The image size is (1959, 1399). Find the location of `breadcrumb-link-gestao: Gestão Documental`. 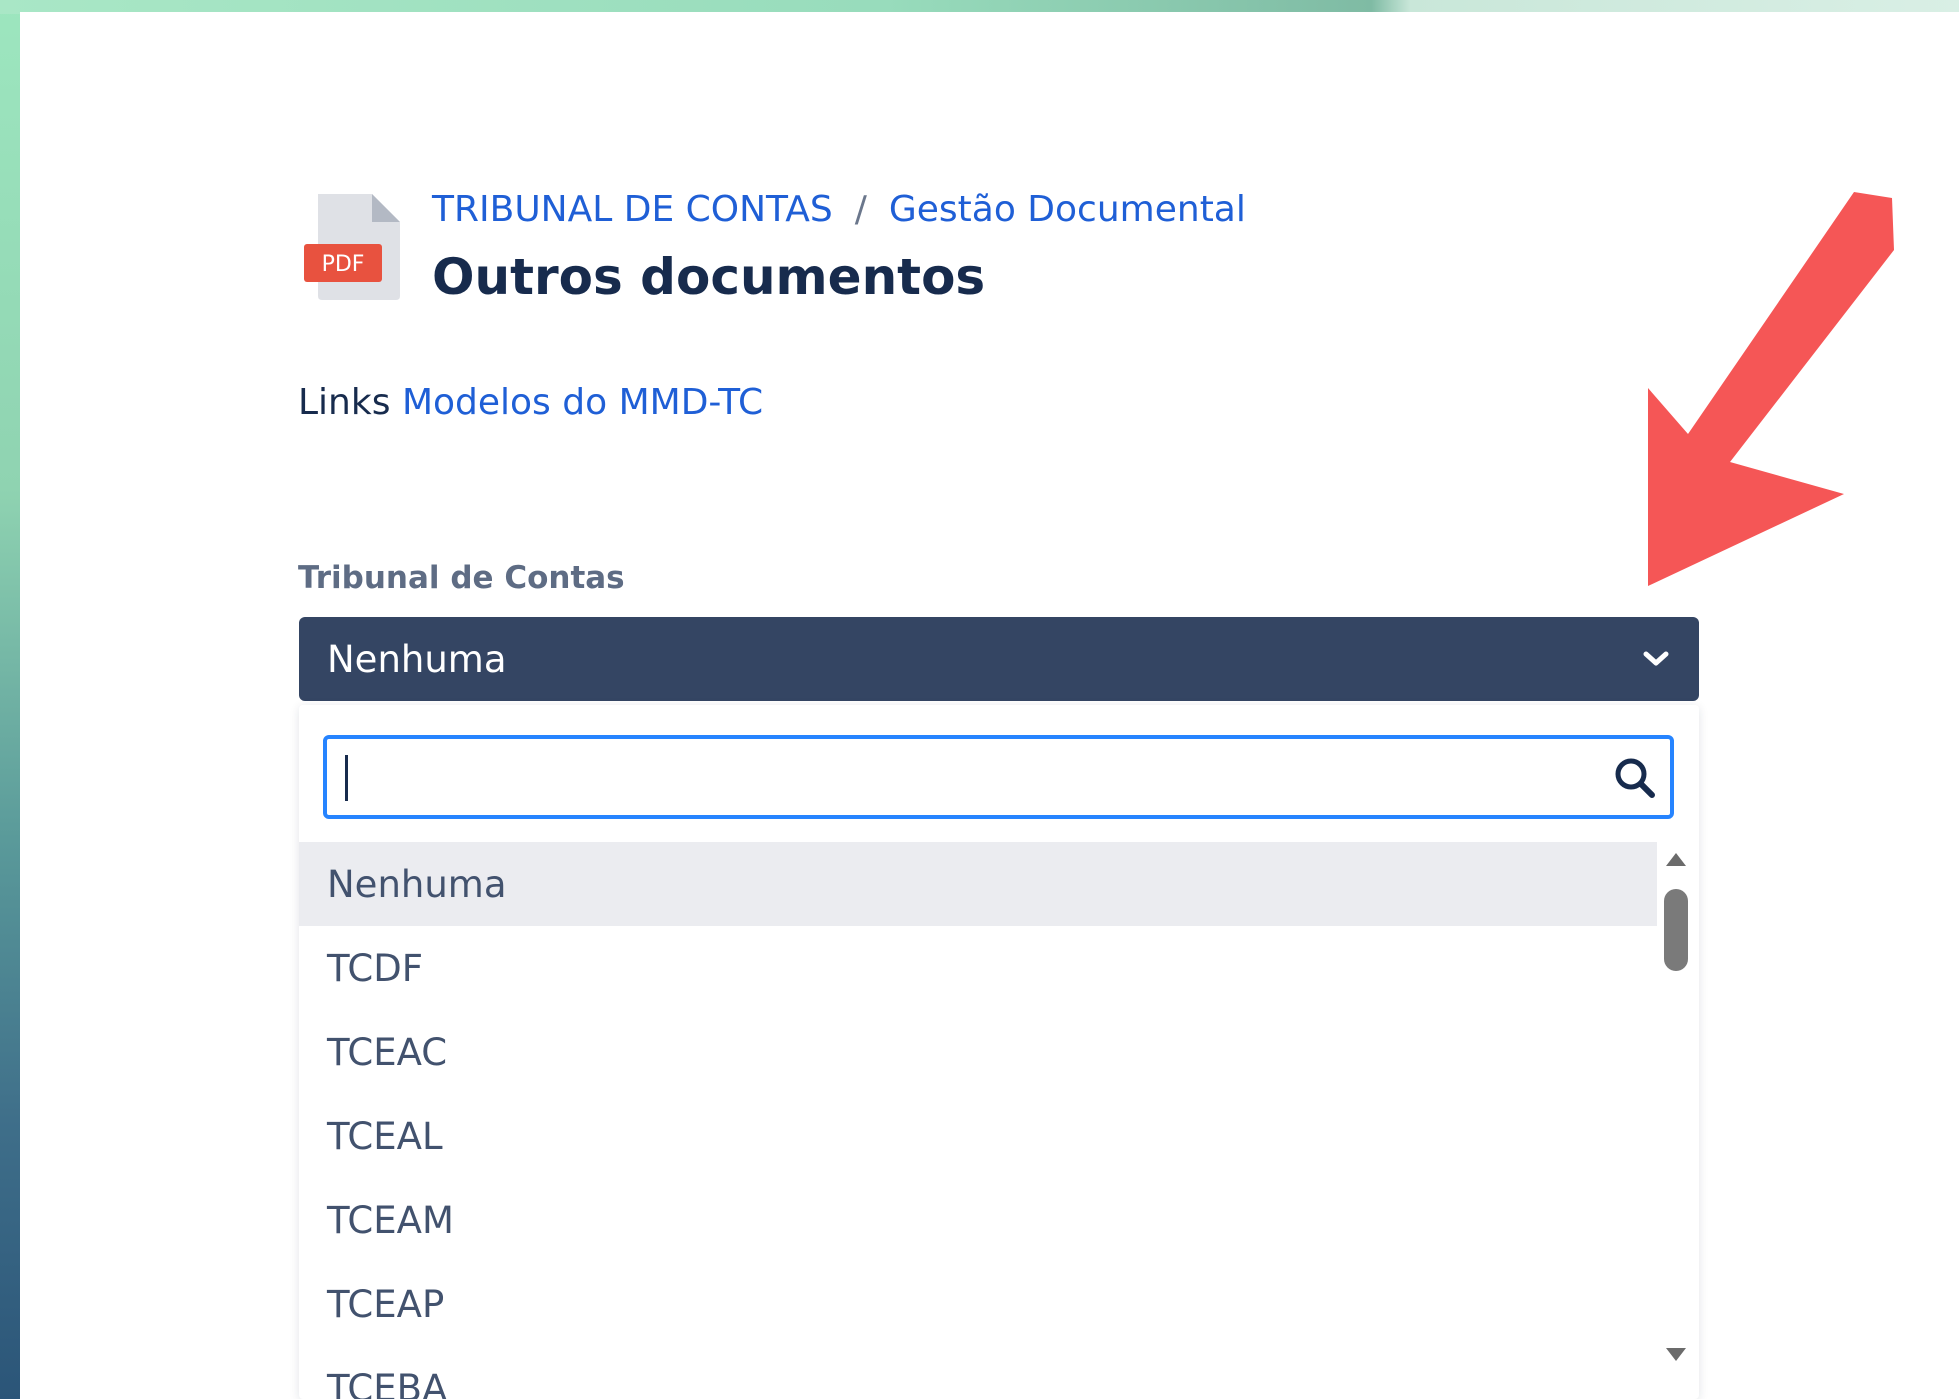

breadcrumb-link-gestao: Gestão Documental is located at coordinates (1067, 209).